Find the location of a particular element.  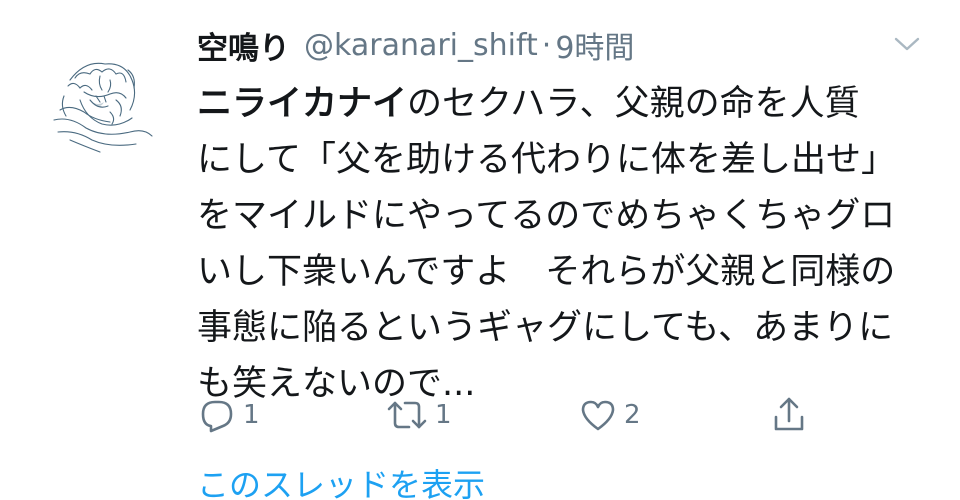

like-button: 2 is located at coordinates (609, 415).